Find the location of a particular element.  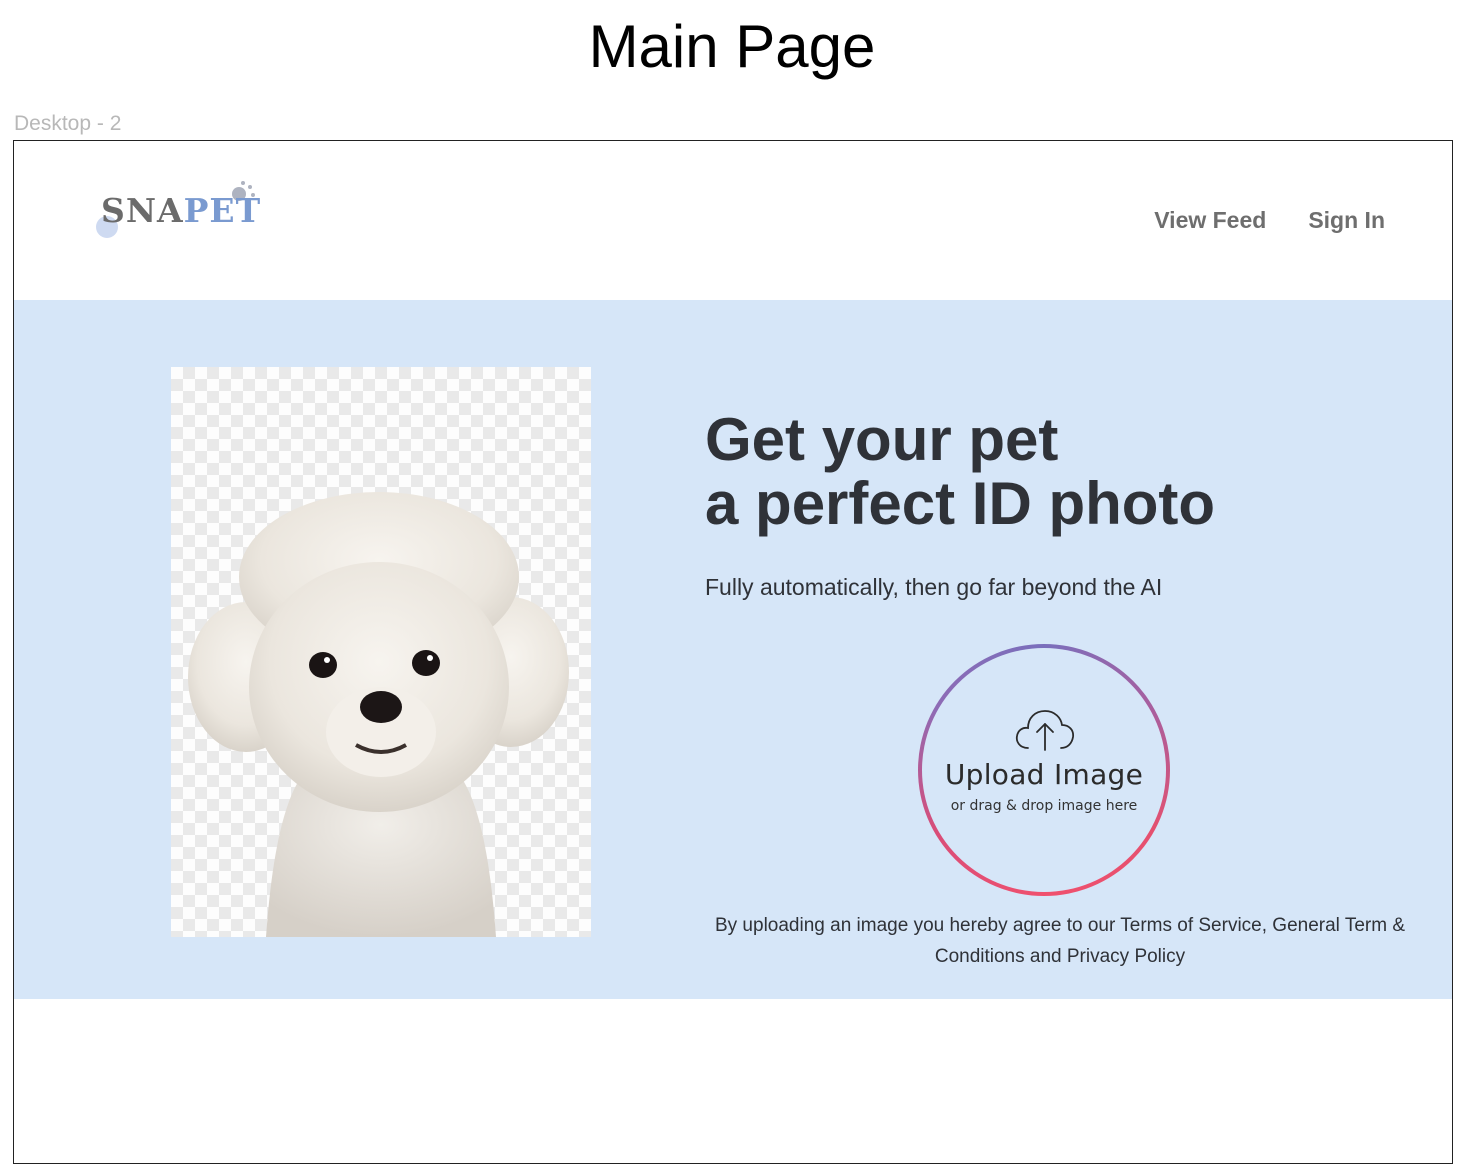

upload-subtitle: or drag & drop image here is located at coordinates (1044, 806).